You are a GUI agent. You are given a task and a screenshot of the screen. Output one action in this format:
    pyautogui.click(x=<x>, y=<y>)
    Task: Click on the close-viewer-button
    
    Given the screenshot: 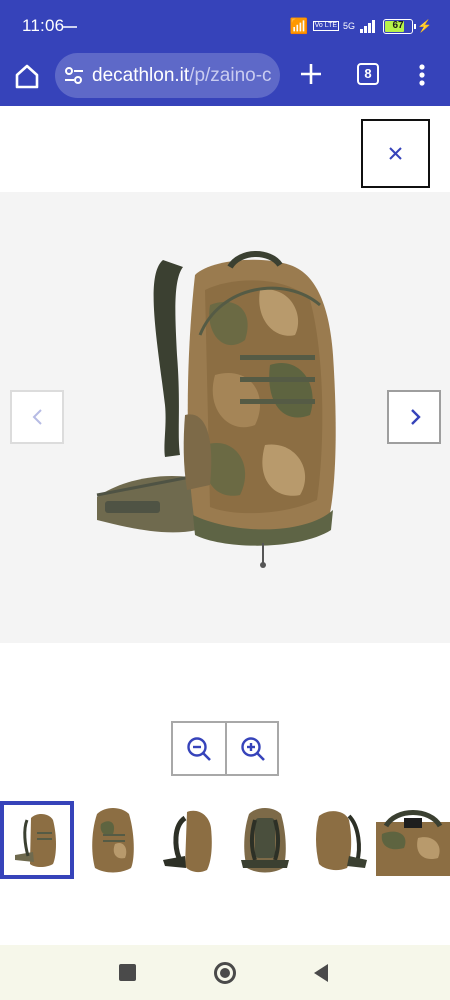 What is the action you would take?
    pyautogui.click(x=395, y=153)
    